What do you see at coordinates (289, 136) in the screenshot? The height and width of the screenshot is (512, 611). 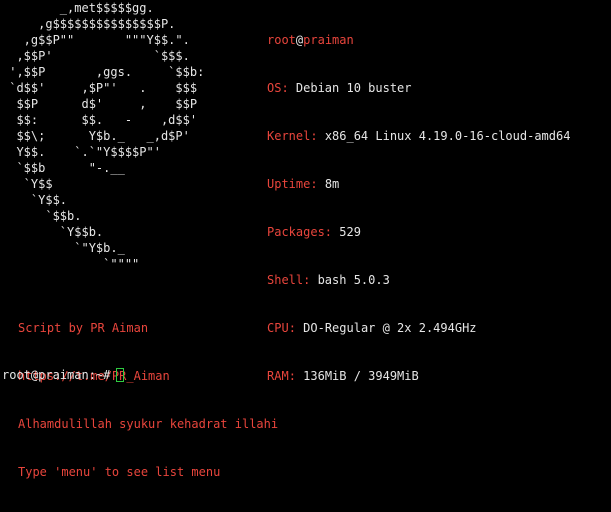 I see `info-key: Kernel` at bounding box center [289, 136].